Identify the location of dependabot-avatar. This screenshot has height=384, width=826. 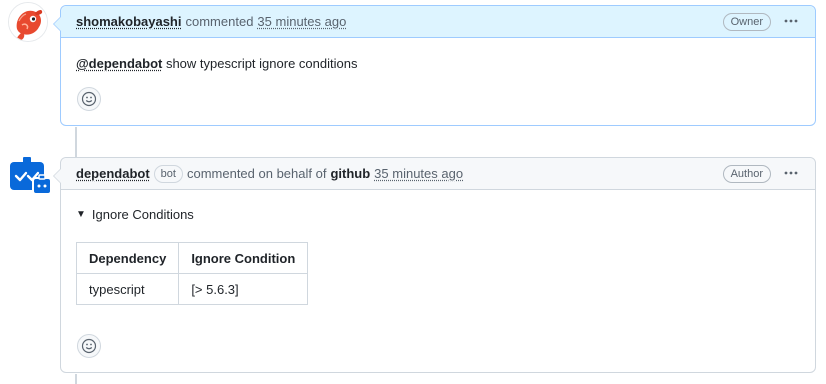
(31, 176).